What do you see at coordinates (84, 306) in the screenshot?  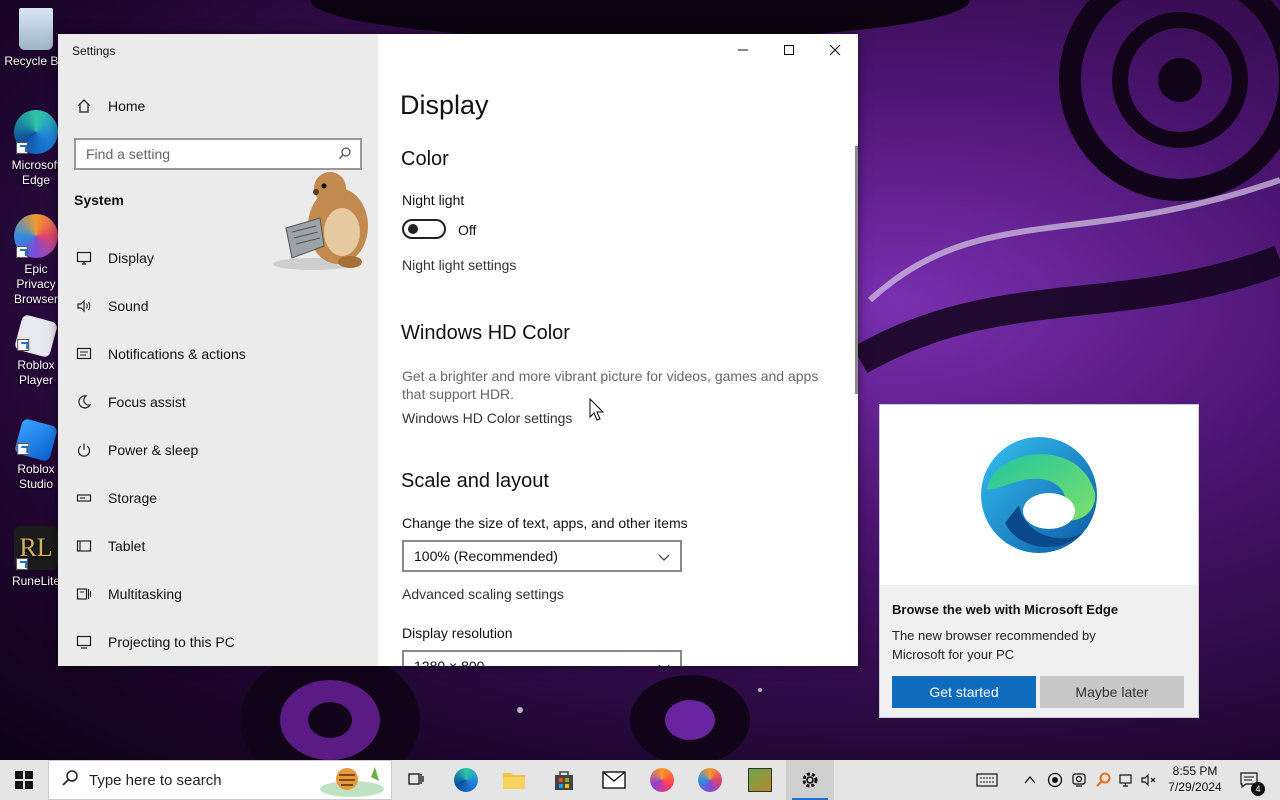 I see `speaker-icon` at bounding box center [84, 306].